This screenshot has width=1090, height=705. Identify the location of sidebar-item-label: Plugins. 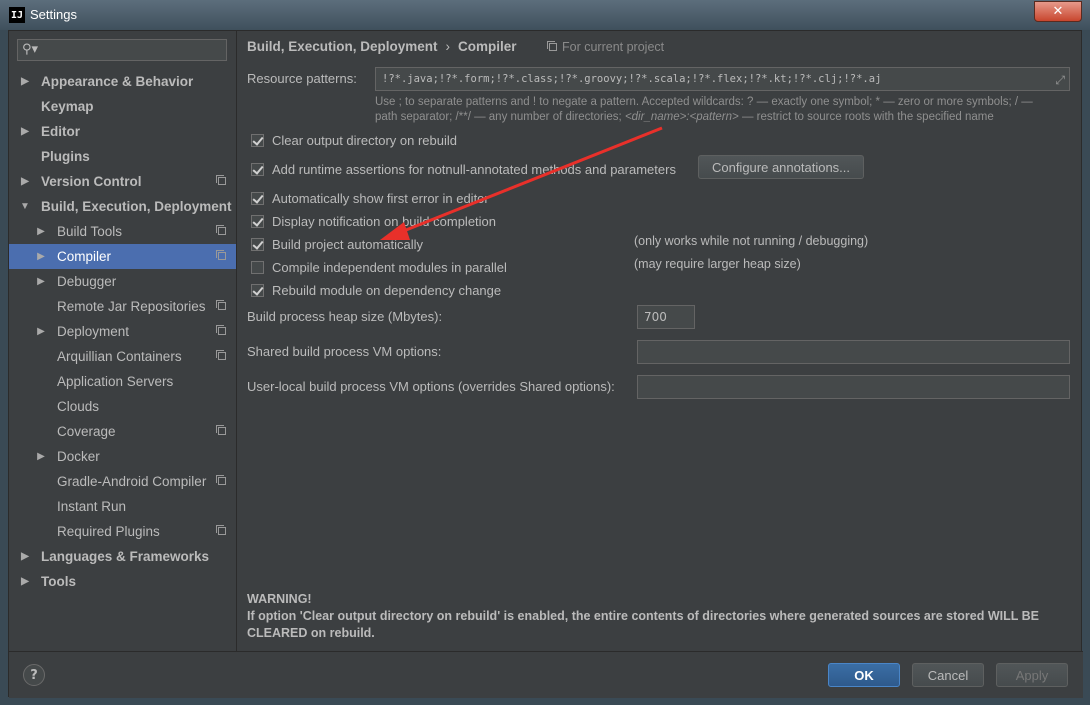
(65, 156).